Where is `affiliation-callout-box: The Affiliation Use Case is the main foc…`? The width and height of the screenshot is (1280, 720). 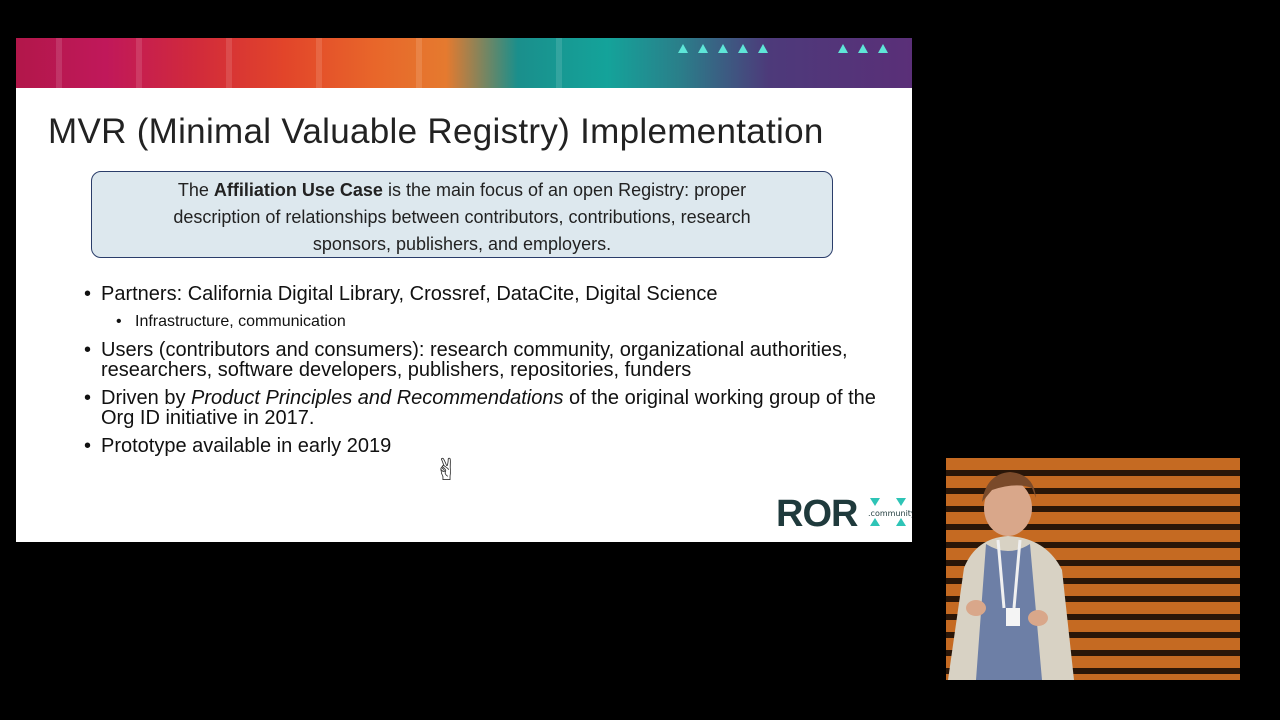 affiliation-callout-box: The Affiliation Use Case is the main foc… is located at coordinates (462, 214).